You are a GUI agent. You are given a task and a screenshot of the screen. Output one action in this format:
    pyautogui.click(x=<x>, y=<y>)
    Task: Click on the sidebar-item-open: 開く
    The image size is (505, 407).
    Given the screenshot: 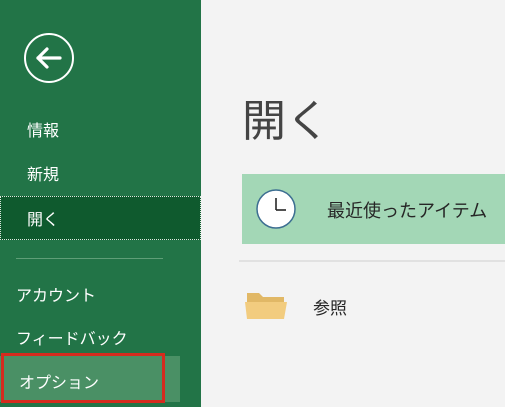 What is the action you would take?
    pyautogui.click(x=100, y=218)
    